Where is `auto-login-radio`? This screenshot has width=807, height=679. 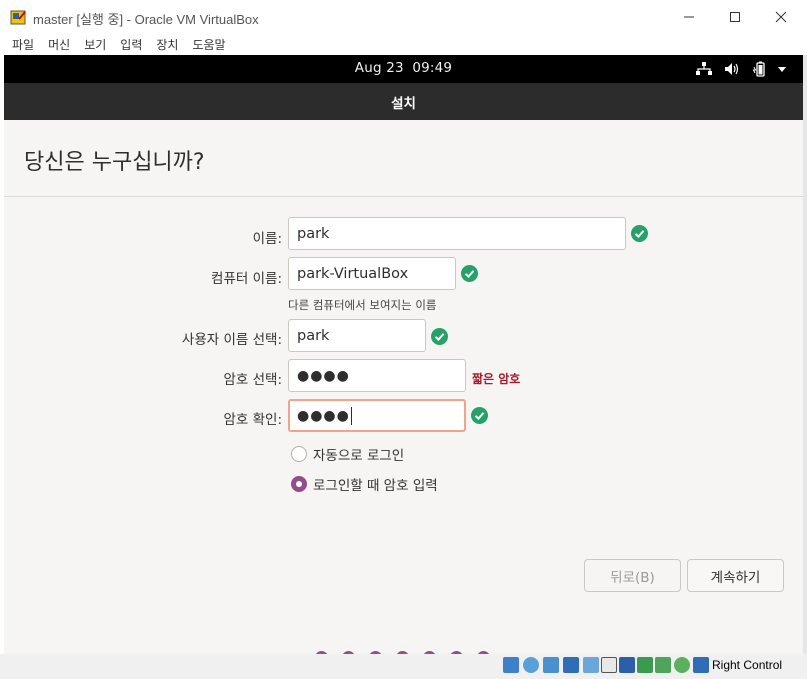
auto-login-radio is located at coordinates (299, 454).